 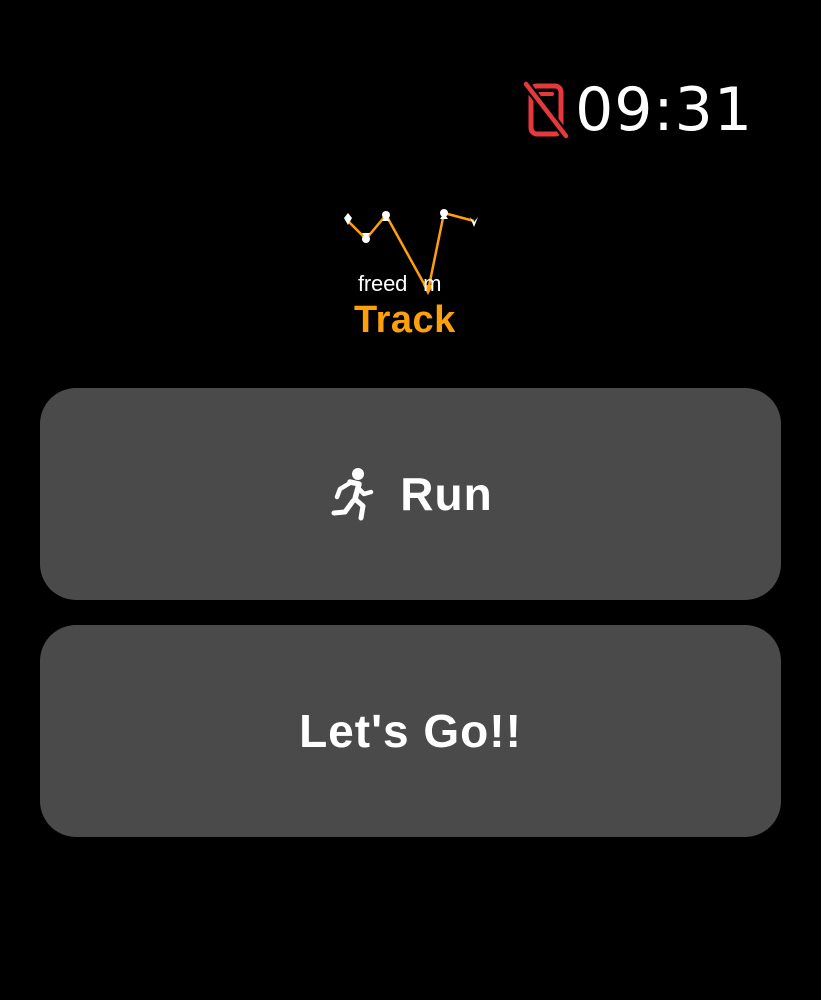 I want to click on logo-wordmark: freed m, so click(x=399, y=284).